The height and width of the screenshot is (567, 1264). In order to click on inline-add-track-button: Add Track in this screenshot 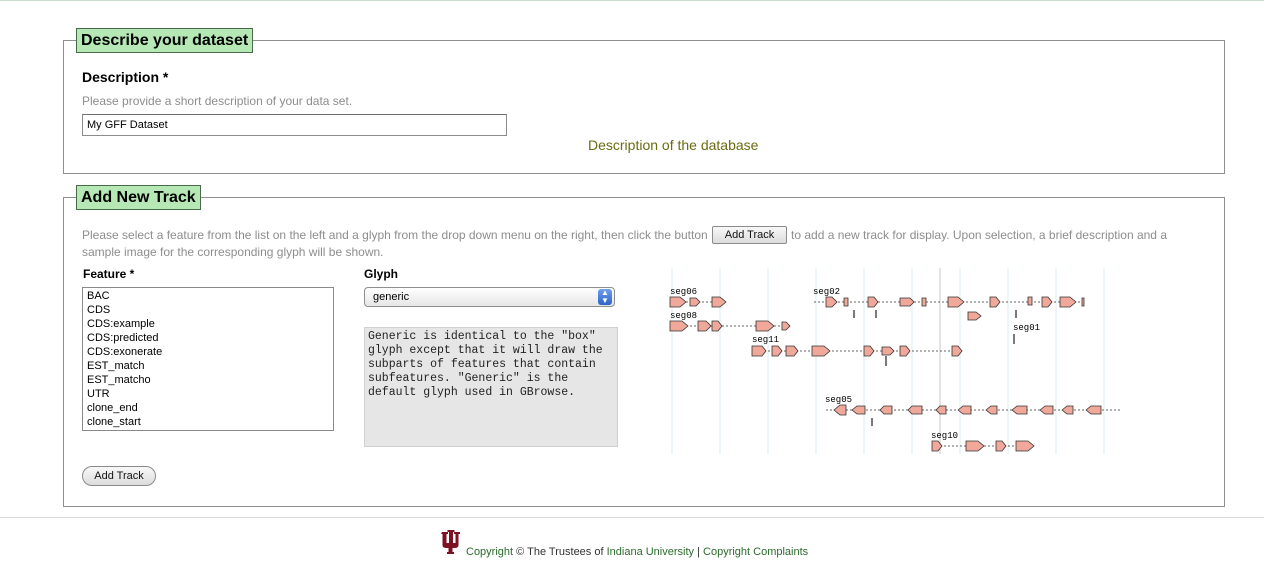, I will do `click(749, 235)`.